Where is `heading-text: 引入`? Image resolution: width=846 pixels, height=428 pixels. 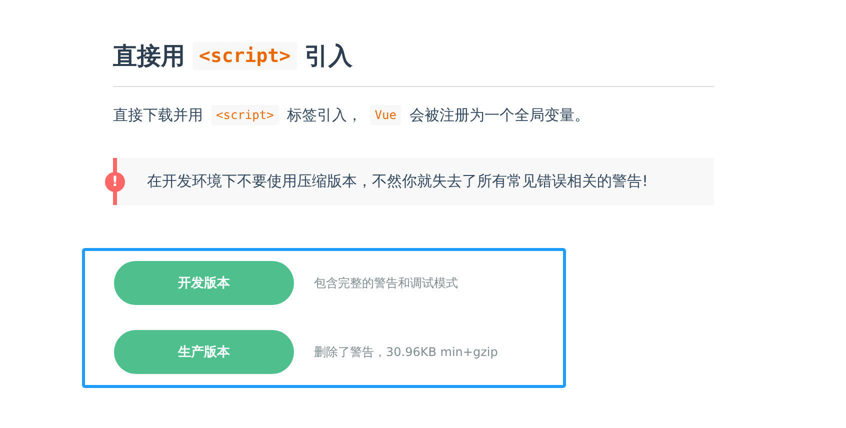
heading-text: 引入 is located at coordinates (328, 56).